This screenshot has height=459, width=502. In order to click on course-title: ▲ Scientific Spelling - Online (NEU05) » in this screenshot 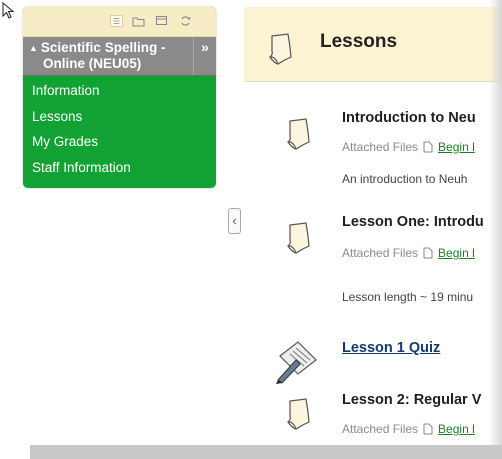, I will do `click(119, 56)`.